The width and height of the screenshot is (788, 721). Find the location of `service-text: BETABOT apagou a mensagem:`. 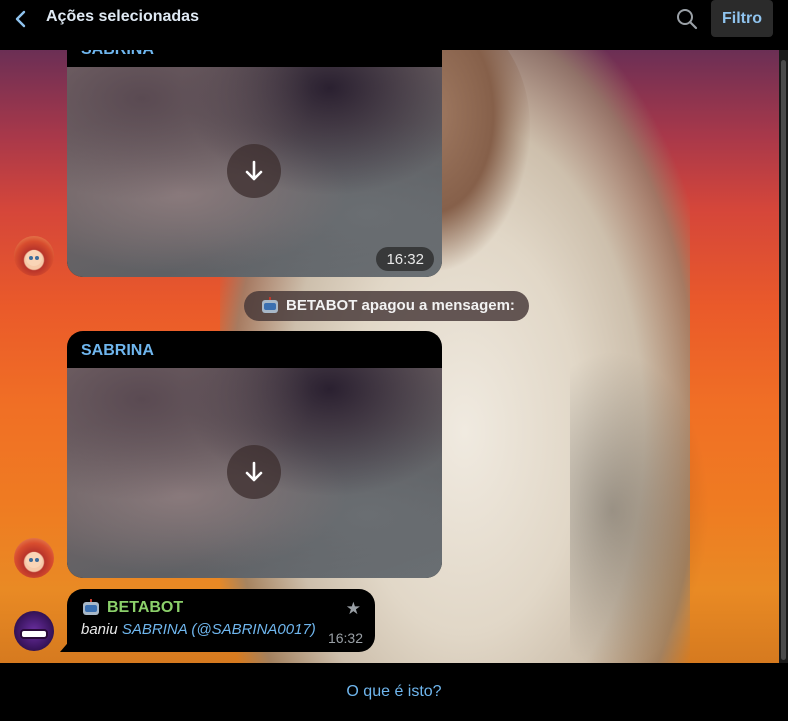

service-text: BETABOT apagou a mensagem: is located at coordinates (400, 305).